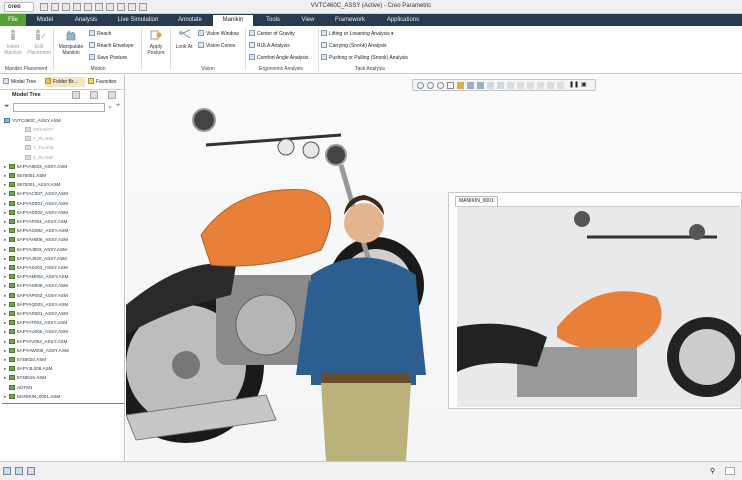 The image size is (742, 480). I want to click on spin-center-icon, so click(540, 85).